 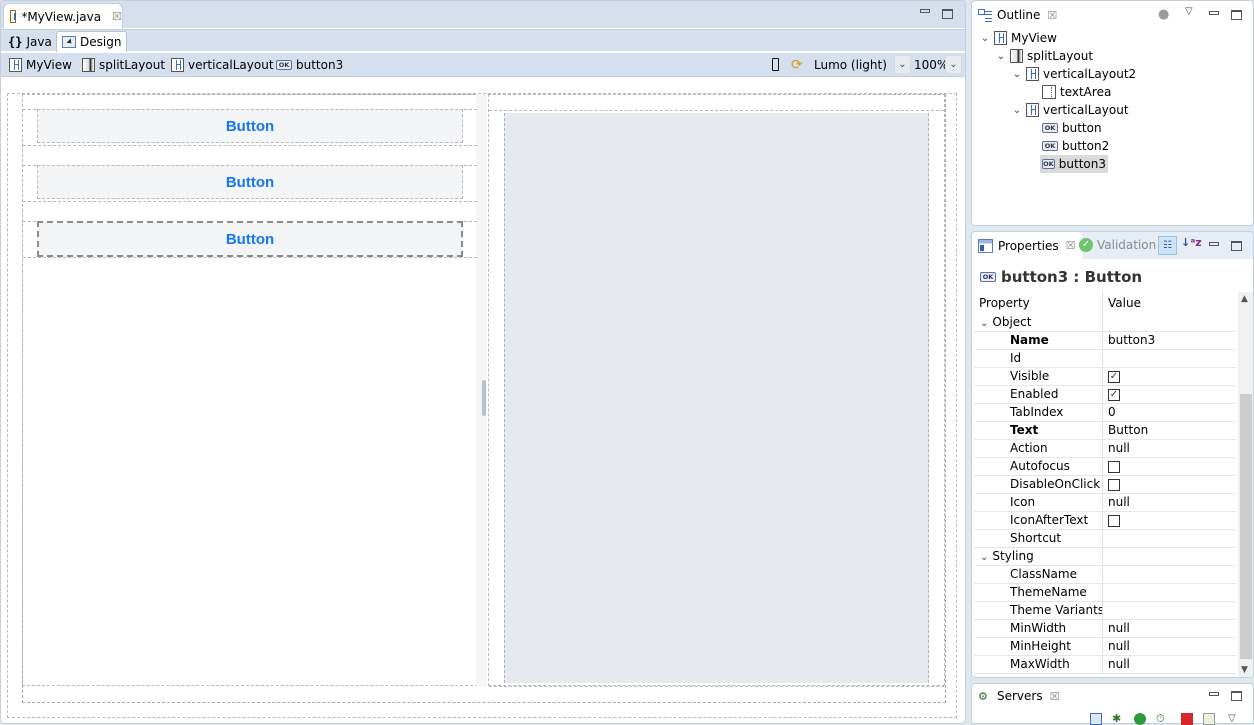 What do you see at coordinates (1140, 719) in the screenshot?
I see `start-icon` at bounding box center [1140, 719].